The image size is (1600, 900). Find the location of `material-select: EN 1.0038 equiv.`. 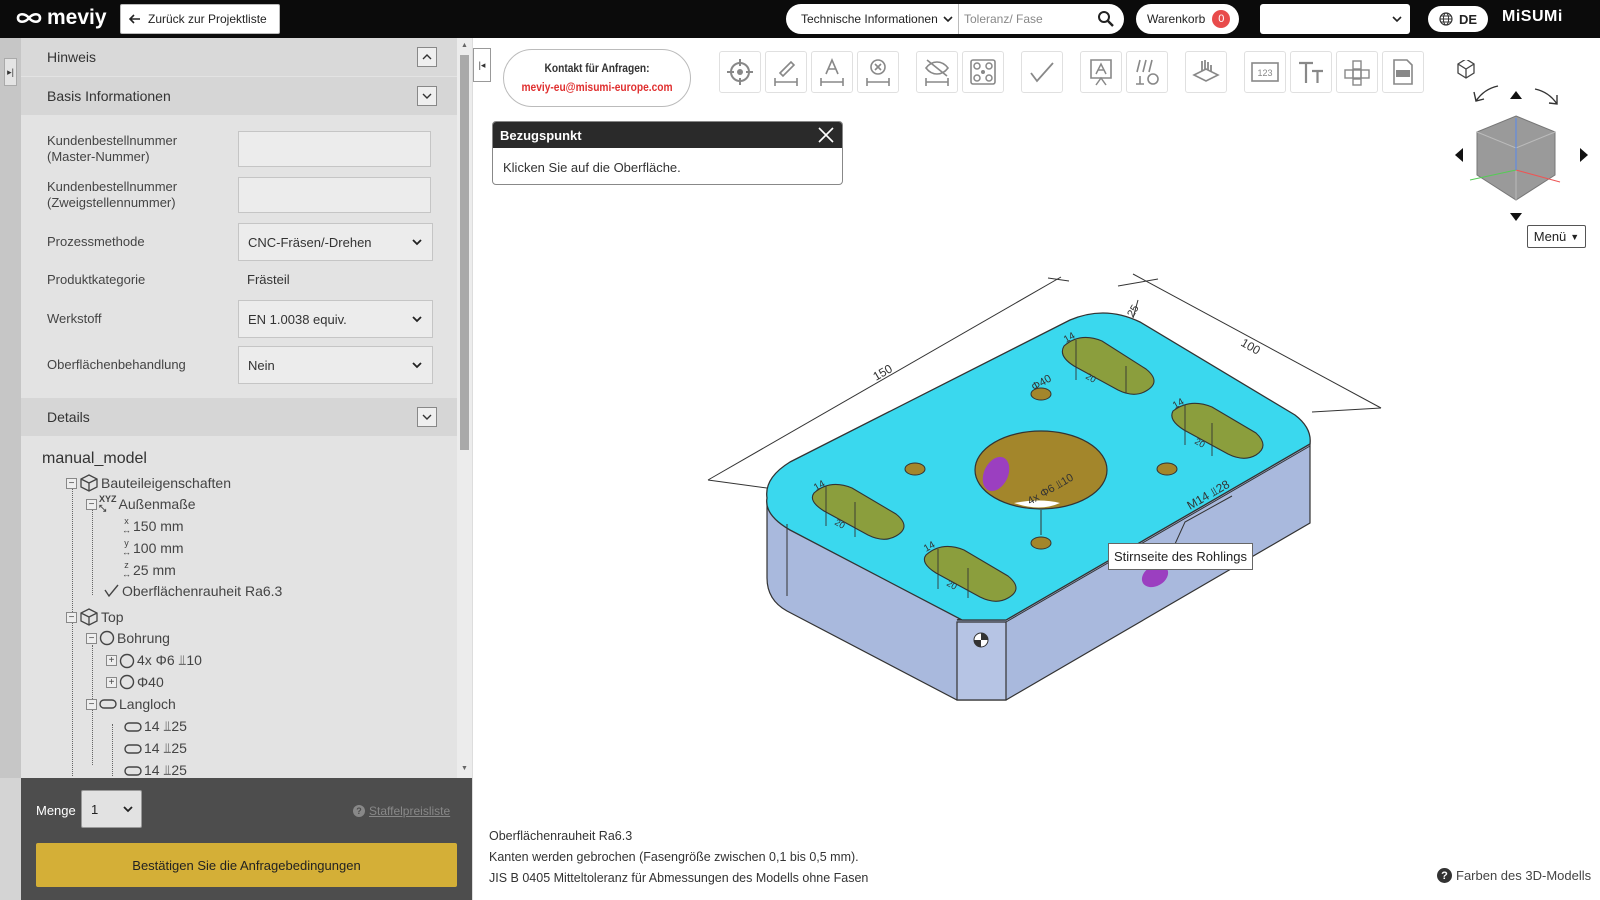

material-select: EN 1.0038 equiv. is located at coordinates (335, 319).